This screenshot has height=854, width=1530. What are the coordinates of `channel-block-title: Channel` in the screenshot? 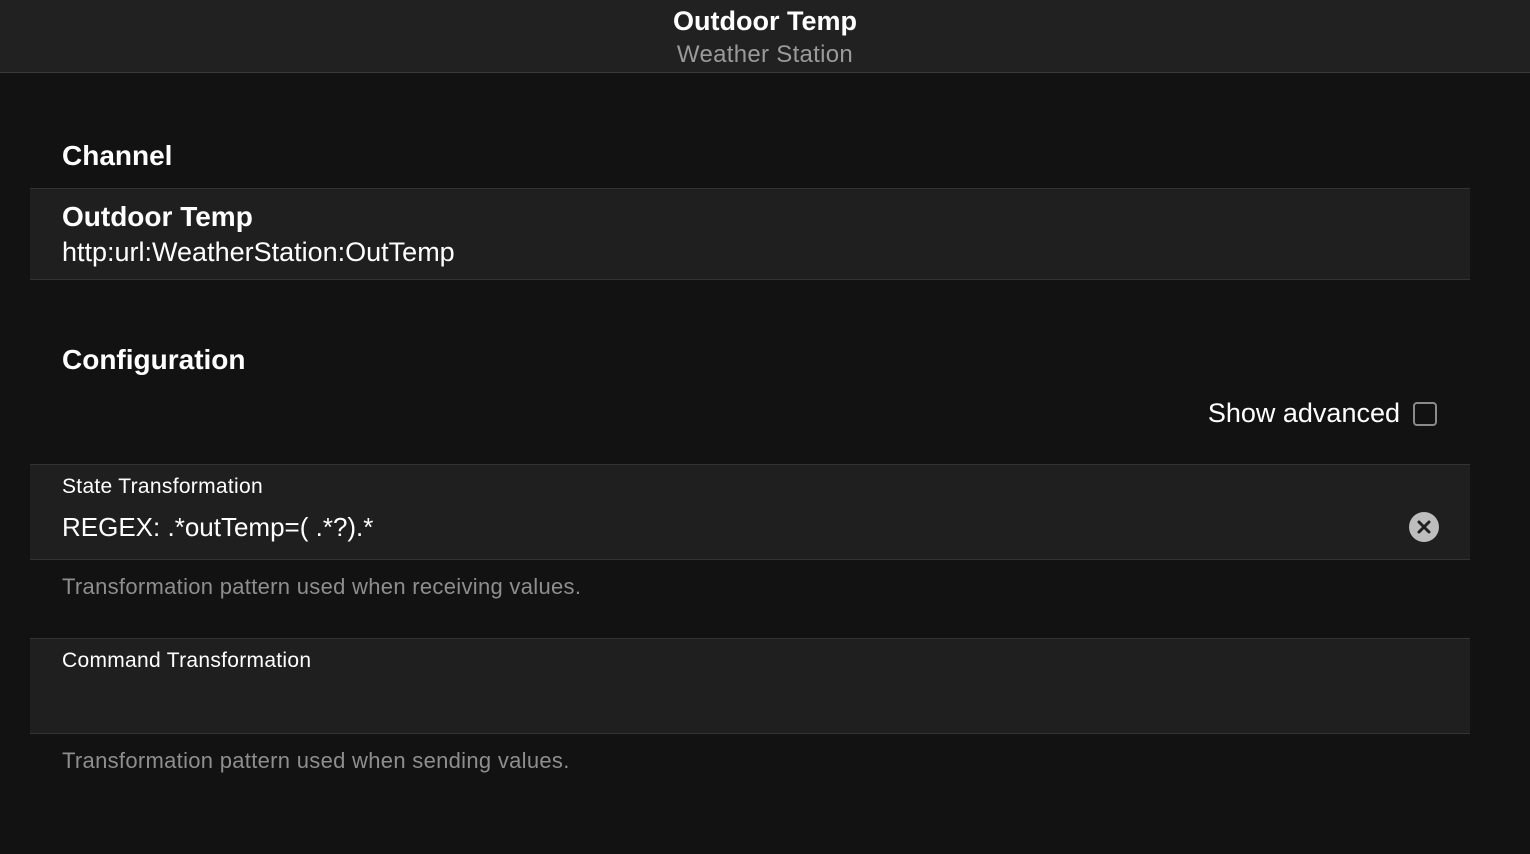 It's located at (117, 155).